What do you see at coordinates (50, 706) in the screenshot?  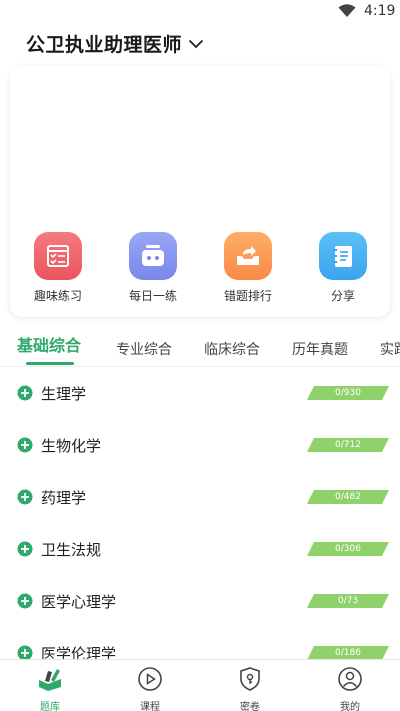 I see `nav-label: 题库` at bounding box center [50, 706].